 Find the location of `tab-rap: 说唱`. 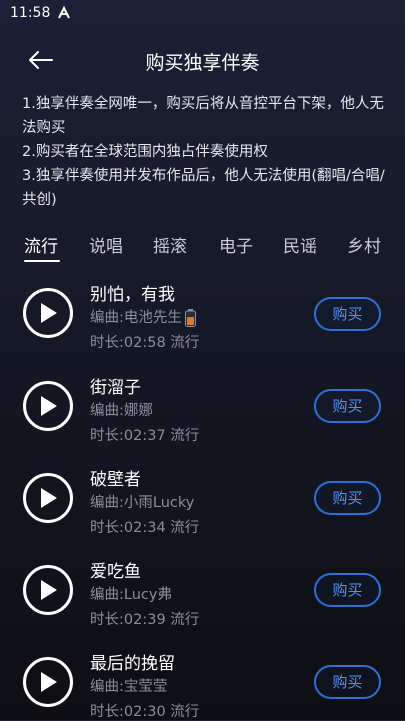

tab-rap: 说唱 is located at coordinates (106, 244).